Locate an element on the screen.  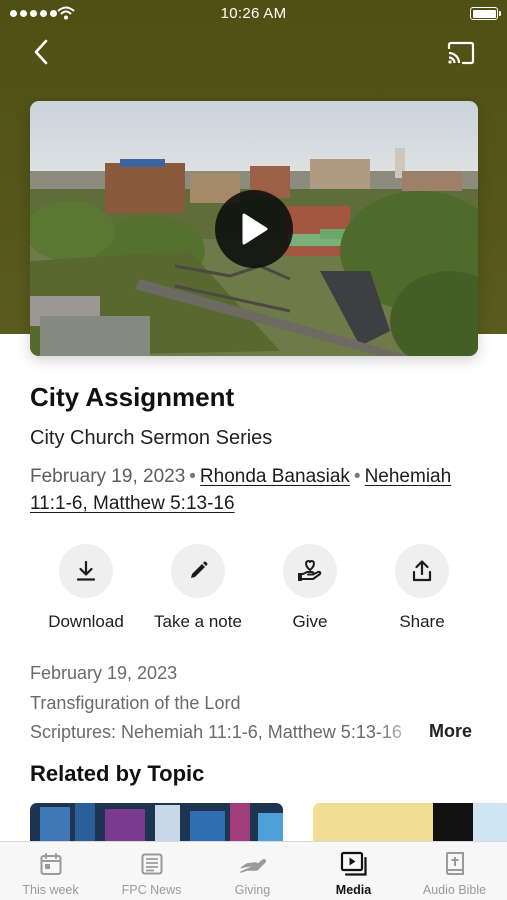
share-label: Share is located at coordinates (422, 621).